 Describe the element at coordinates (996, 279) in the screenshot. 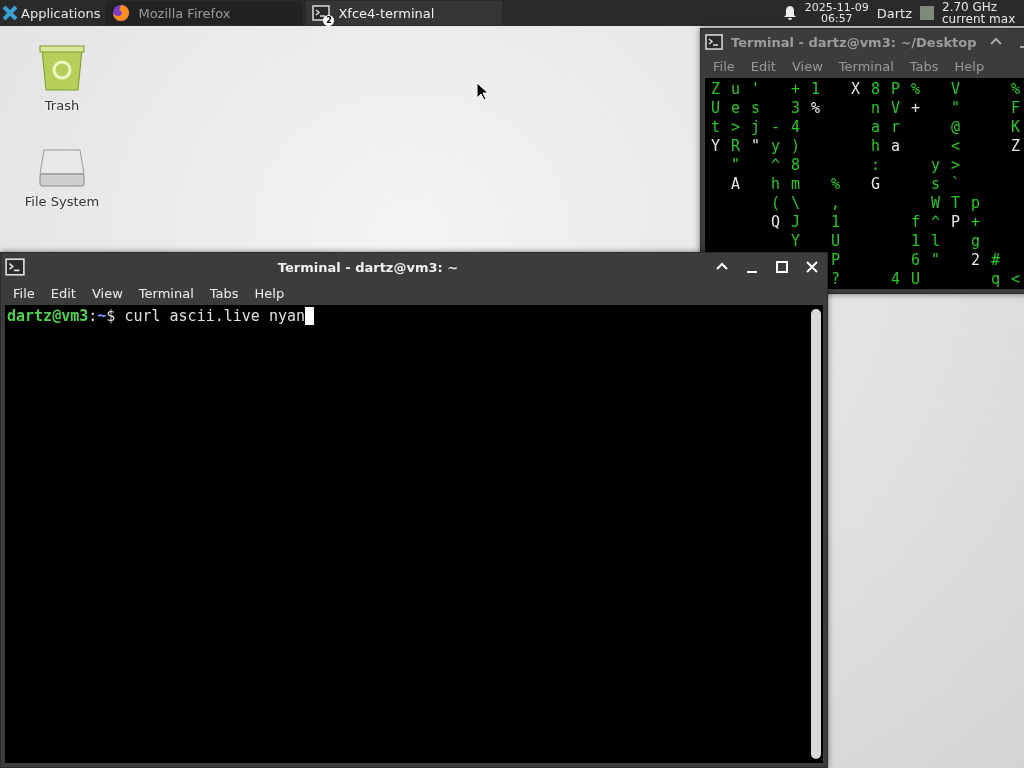

I see `matrix-character: q` at that location.